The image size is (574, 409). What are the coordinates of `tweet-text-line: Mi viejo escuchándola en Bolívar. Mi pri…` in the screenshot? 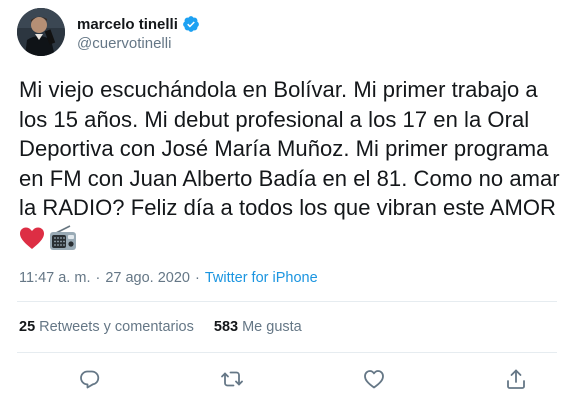 It's located at (278, 89).